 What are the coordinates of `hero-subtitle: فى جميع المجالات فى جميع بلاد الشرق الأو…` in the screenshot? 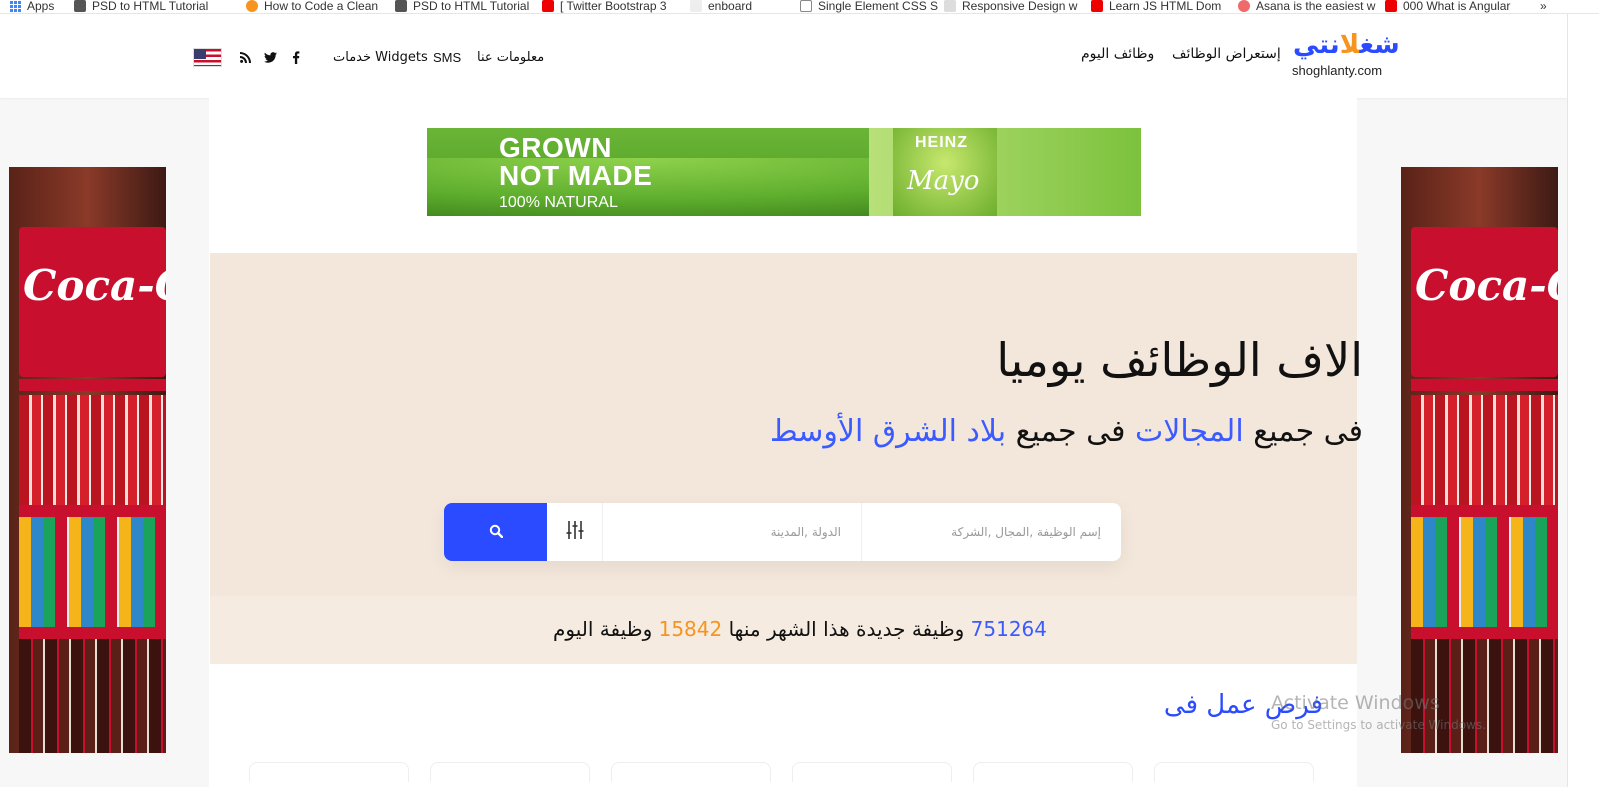 It's located at (1066, 431).